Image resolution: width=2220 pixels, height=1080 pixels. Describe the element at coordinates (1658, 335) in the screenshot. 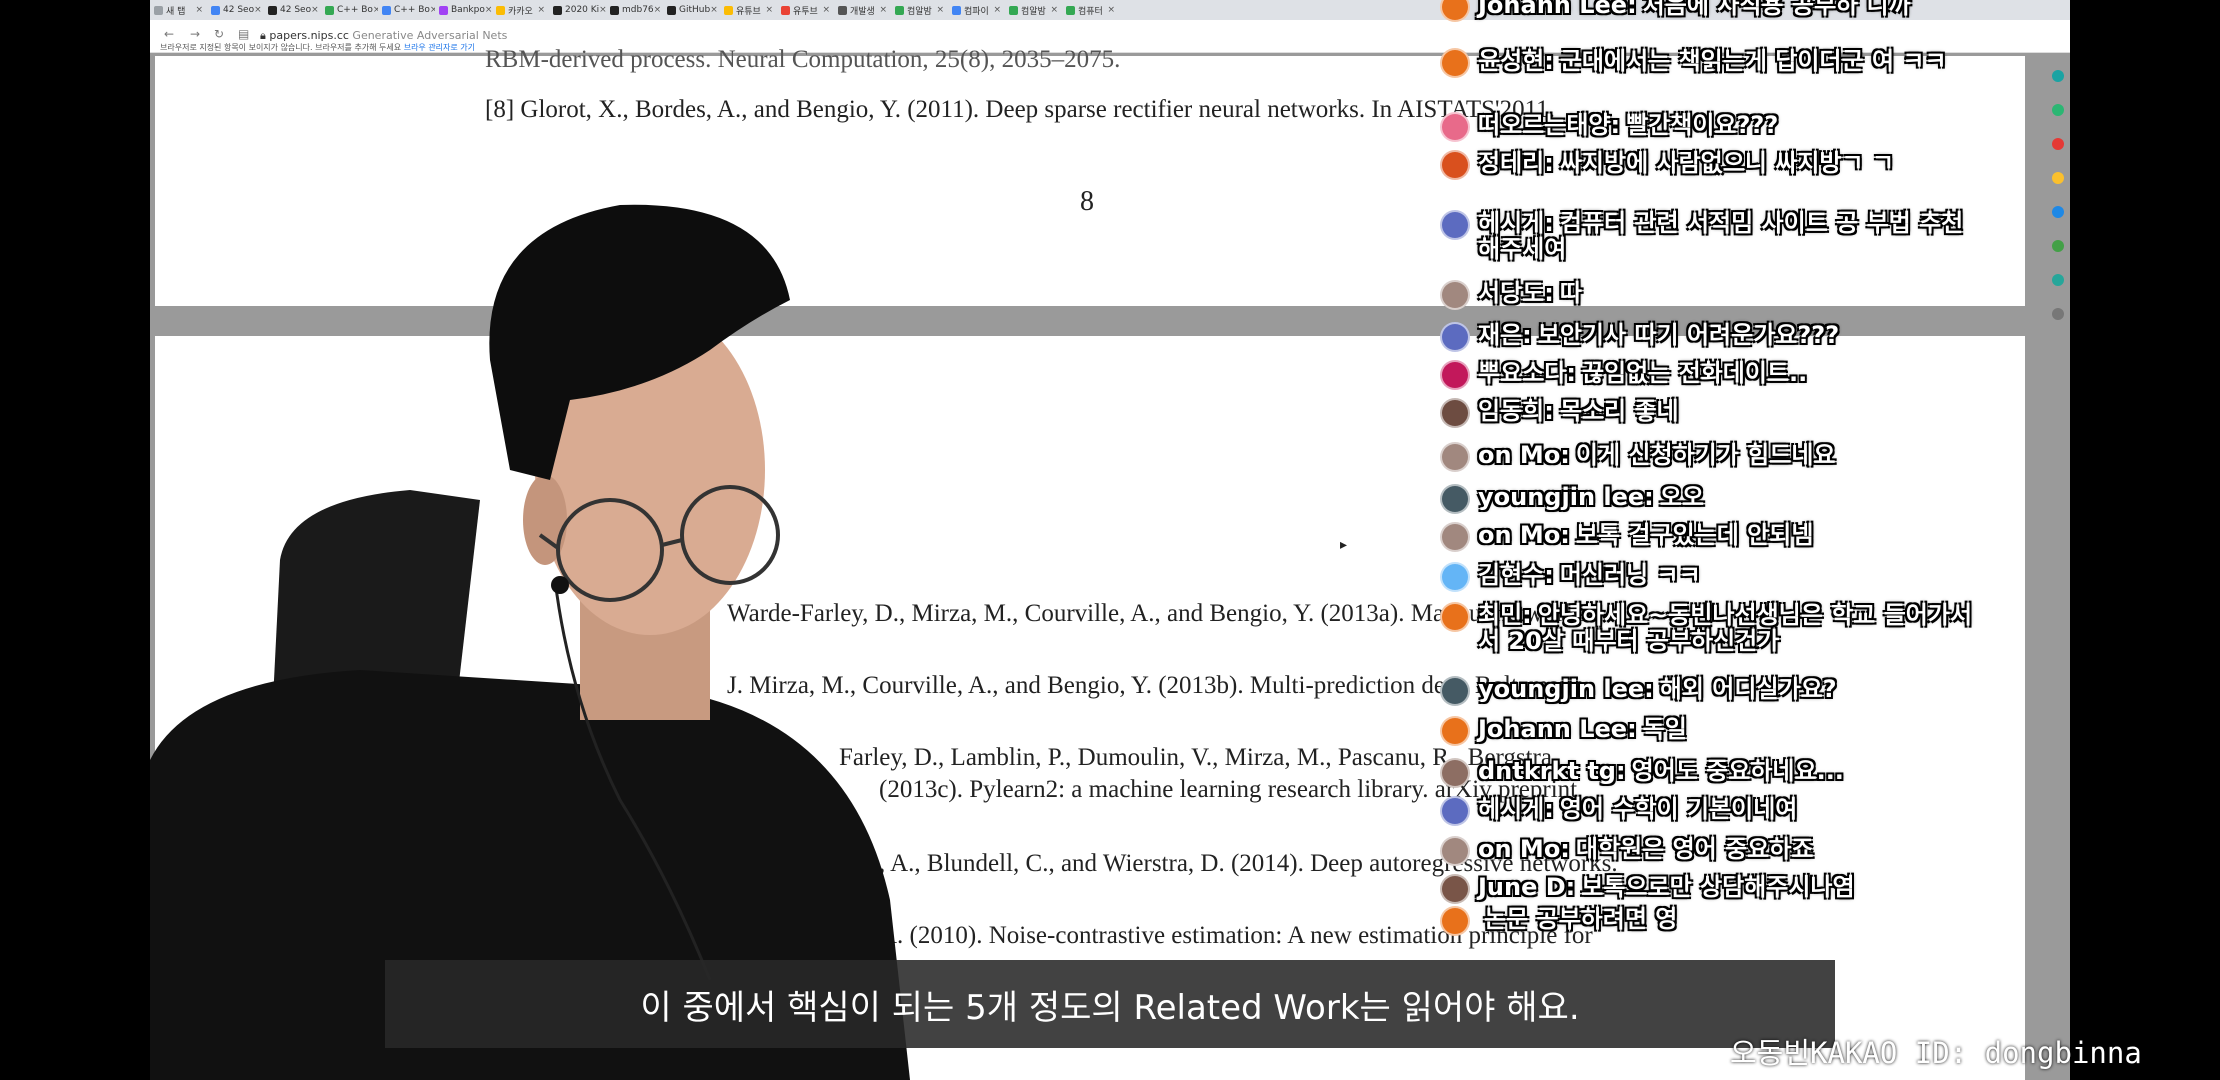

I see `chat-message-body: 재은: 보안기사 따기 어려운가요???` at that location.